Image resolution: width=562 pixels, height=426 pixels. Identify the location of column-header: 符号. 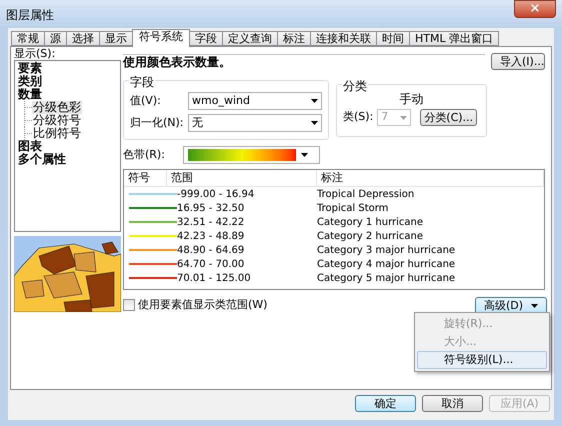
(145, 178).